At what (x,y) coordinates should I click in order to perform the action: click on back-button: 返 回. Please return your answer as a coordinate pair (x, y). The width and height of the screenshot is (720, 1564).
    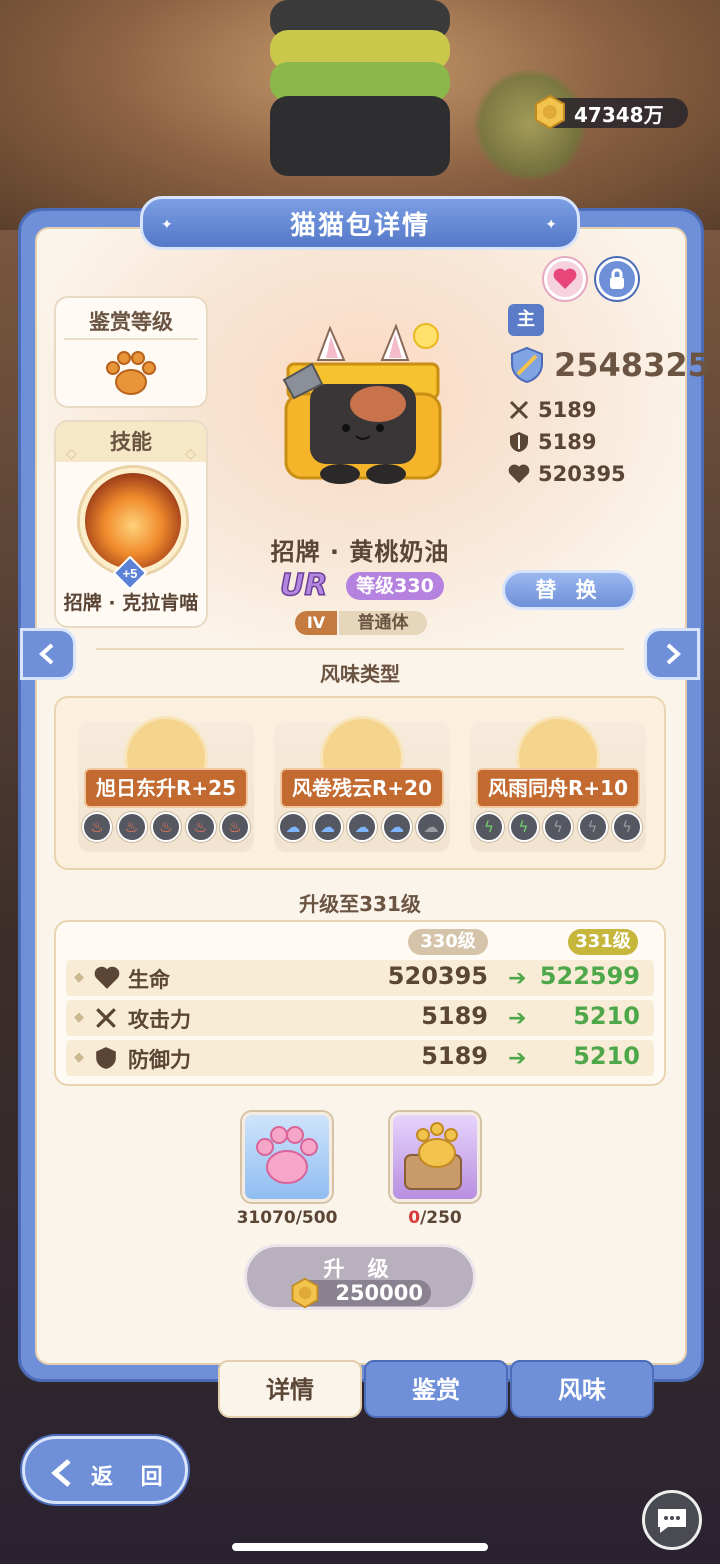
    Looking at the image, I should click on (105, 1470).